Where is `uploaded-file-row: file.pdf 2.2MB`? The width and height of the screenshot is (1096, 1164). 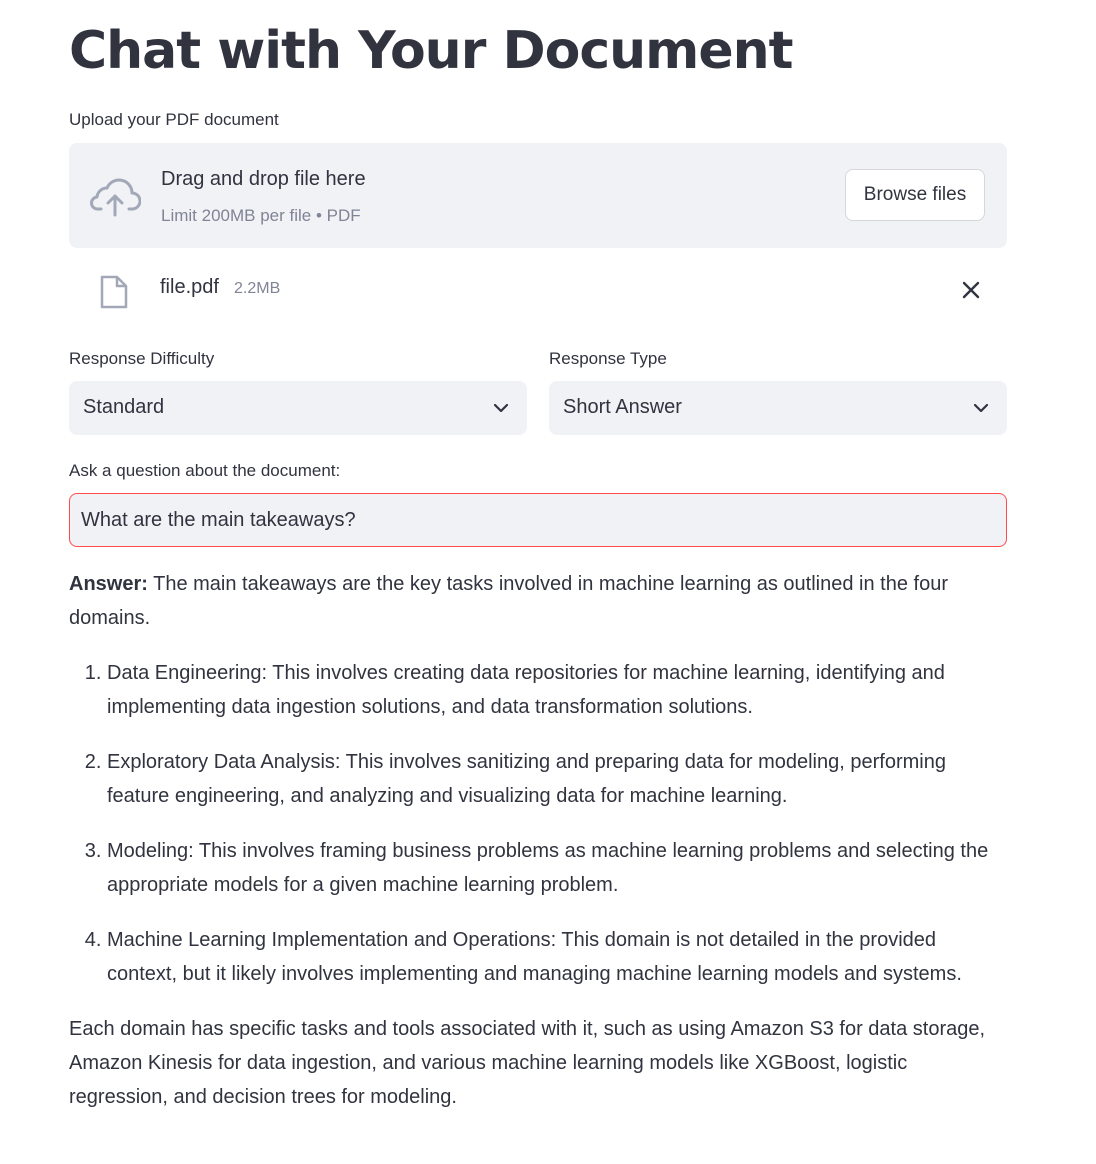 uploaded-file-row: file.pdf 2.2MB is located at coordinates (538, 290).